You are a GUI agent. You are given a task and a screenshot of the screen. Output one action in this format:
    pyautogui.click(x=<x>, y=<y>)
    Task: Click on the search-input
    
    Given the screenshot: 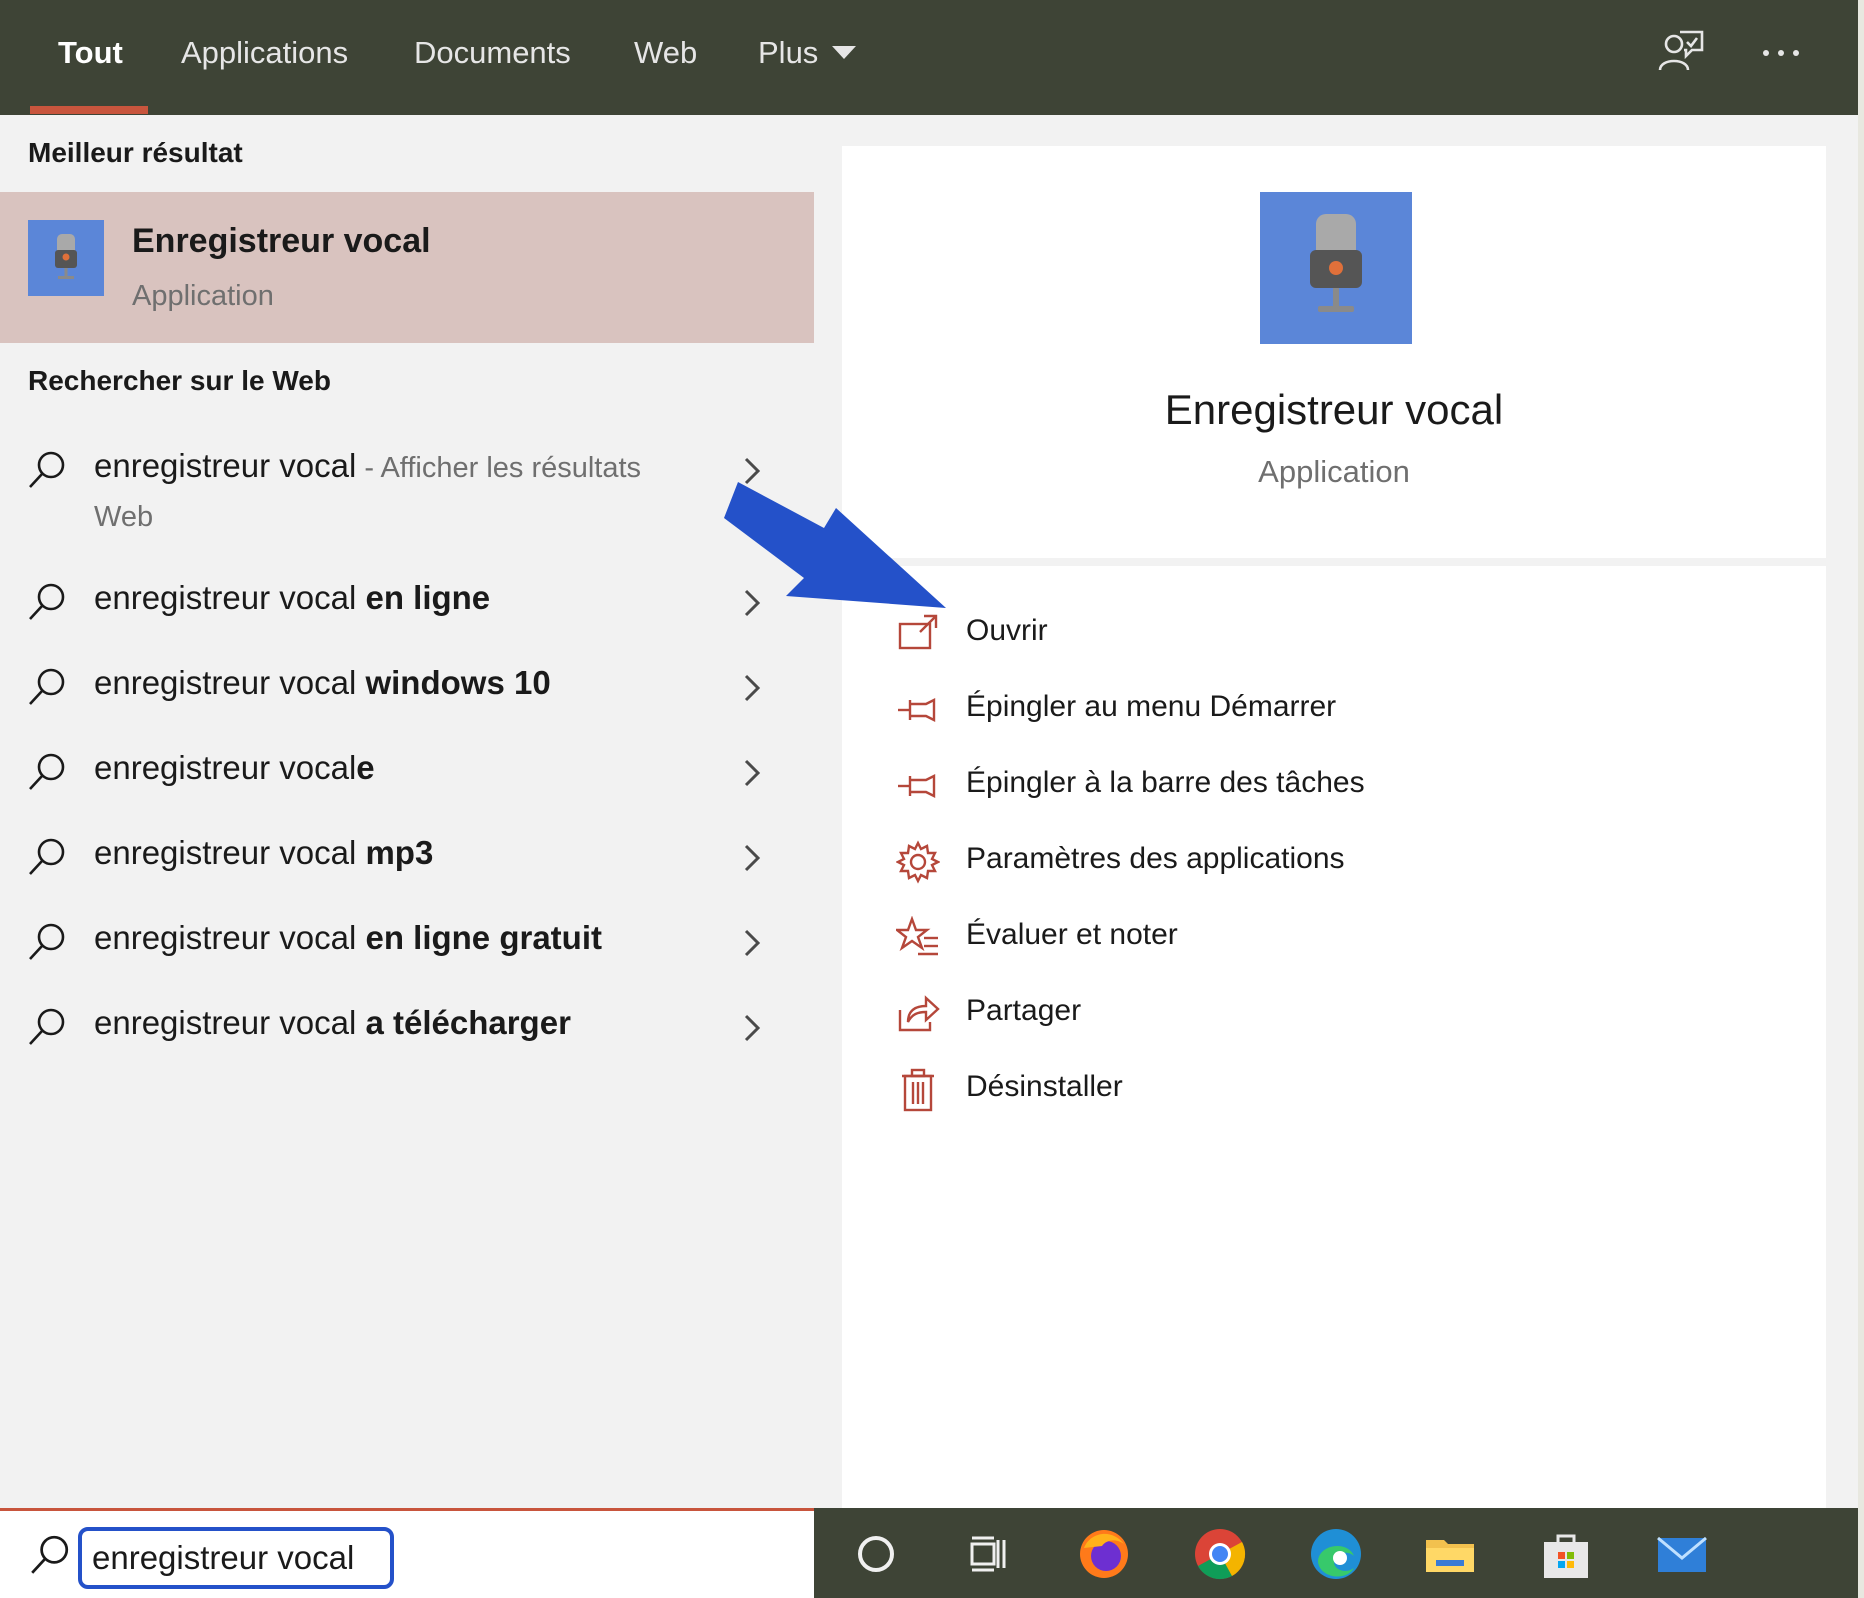 What is the action you would take?
    pyautogui.click(x=236, y=1558)
    